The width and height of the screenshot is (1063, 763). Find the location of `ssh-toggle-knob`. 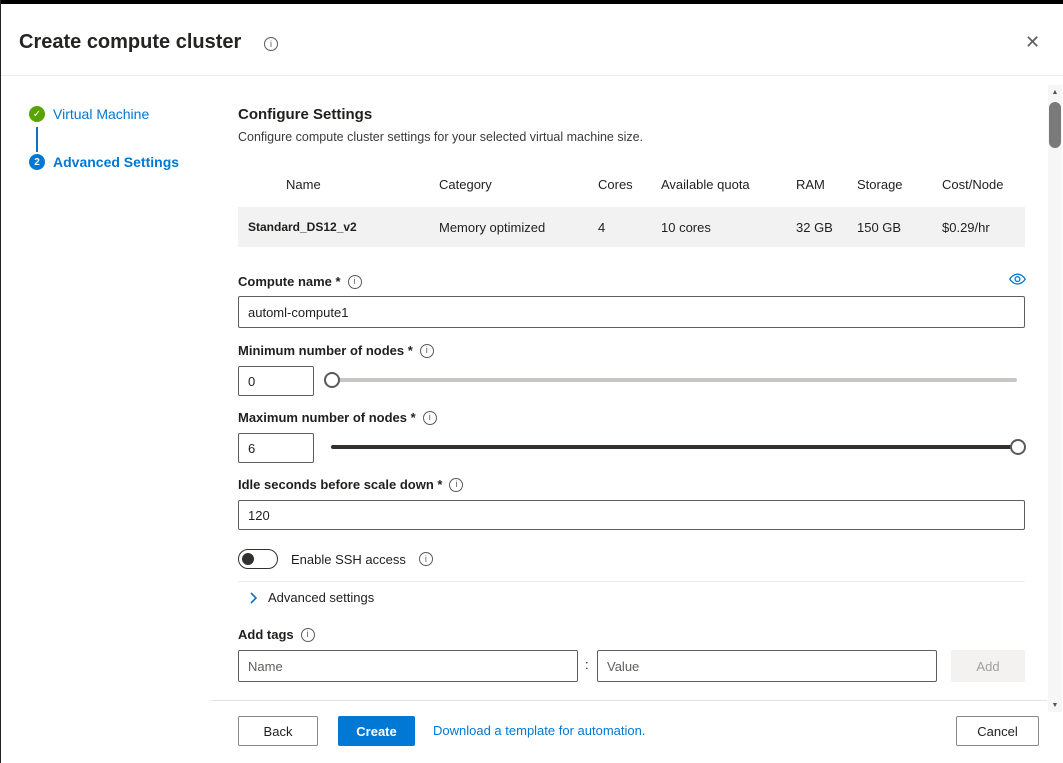

ssh-toggle-knob is located at coordinates (248, 559).